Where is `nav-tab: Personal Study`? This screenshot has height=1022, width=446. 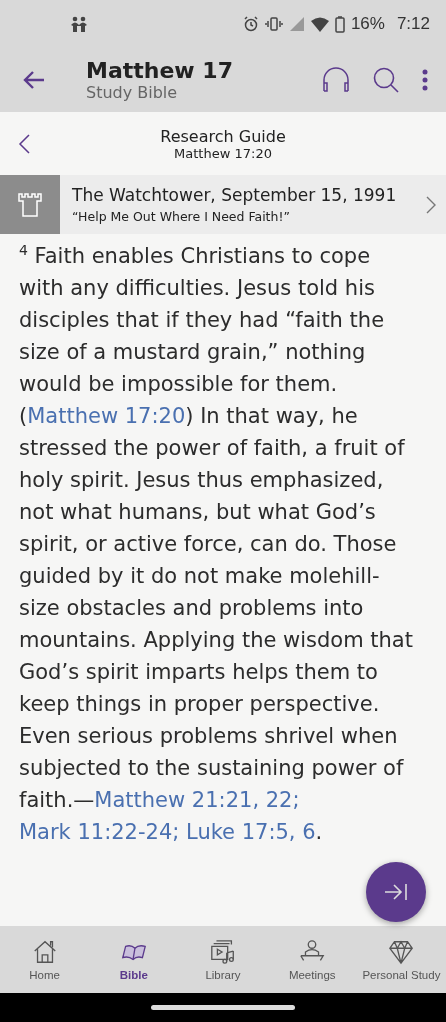 nav-tab: Personal Study is located at coordinates (401, 959).